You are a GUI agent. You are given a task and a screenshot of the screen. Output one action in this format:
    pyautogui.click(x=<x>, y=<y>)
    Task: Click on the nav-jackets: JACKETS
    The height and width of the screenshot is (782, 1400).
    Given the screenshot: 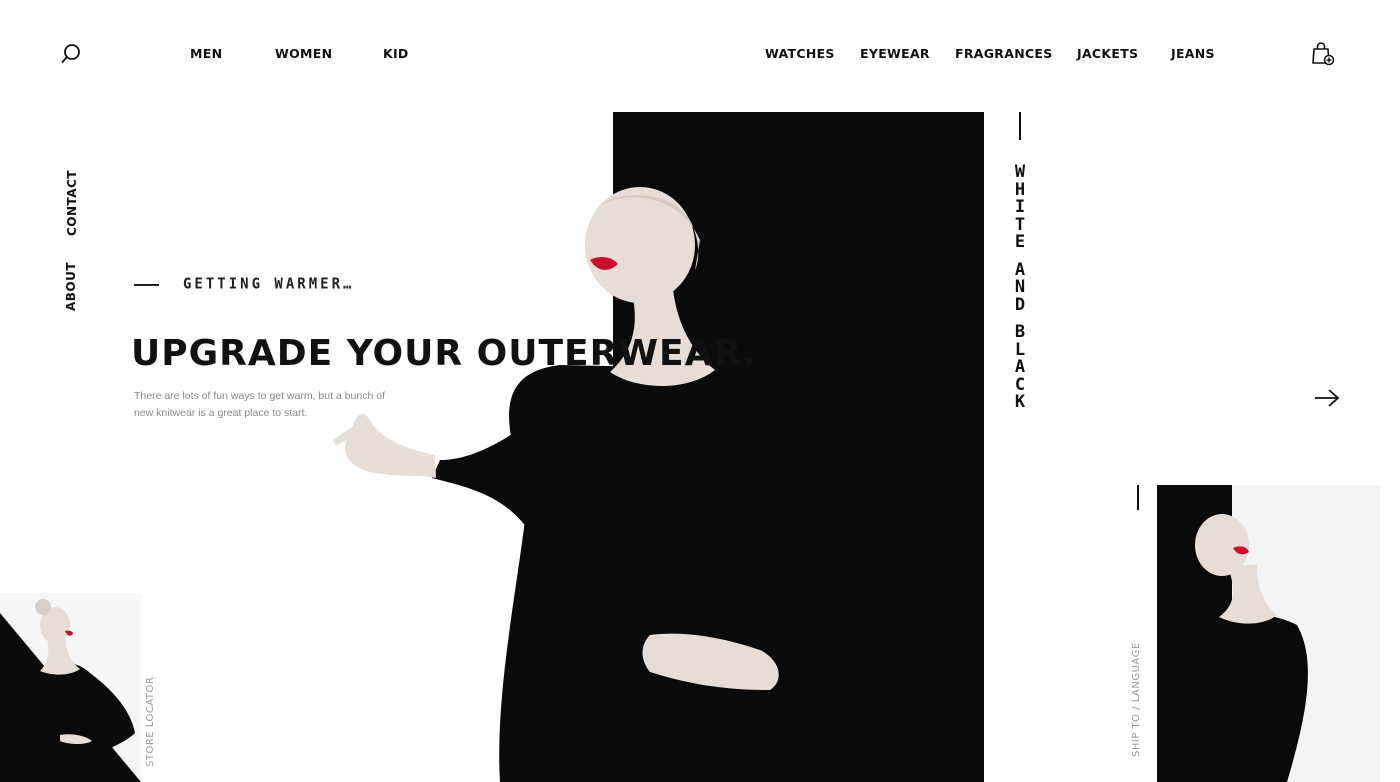 What is the action you would take?
    pyautogui.click(x=1107, y=53)
    